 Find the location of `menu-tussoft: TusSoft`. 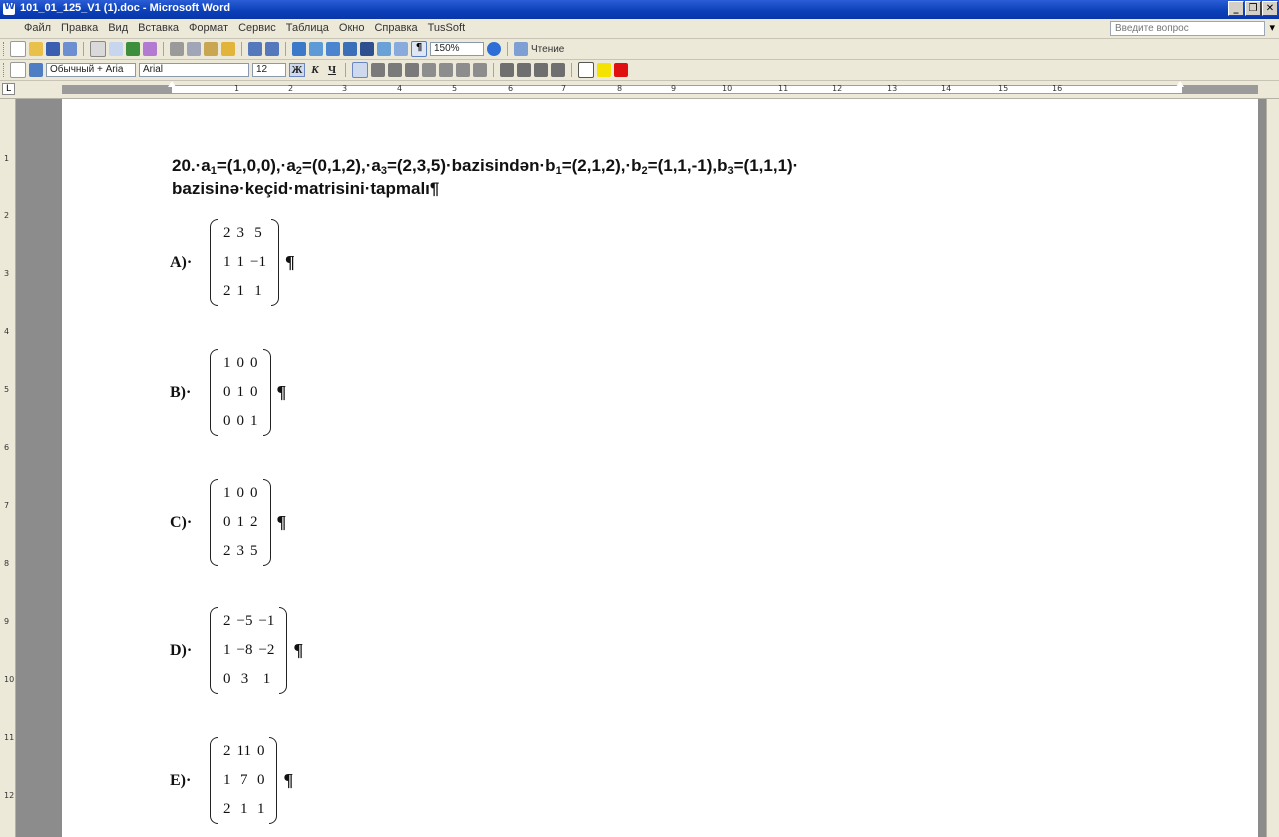

menu-tussoft: TusSoft is located at coordinates (447, 28).